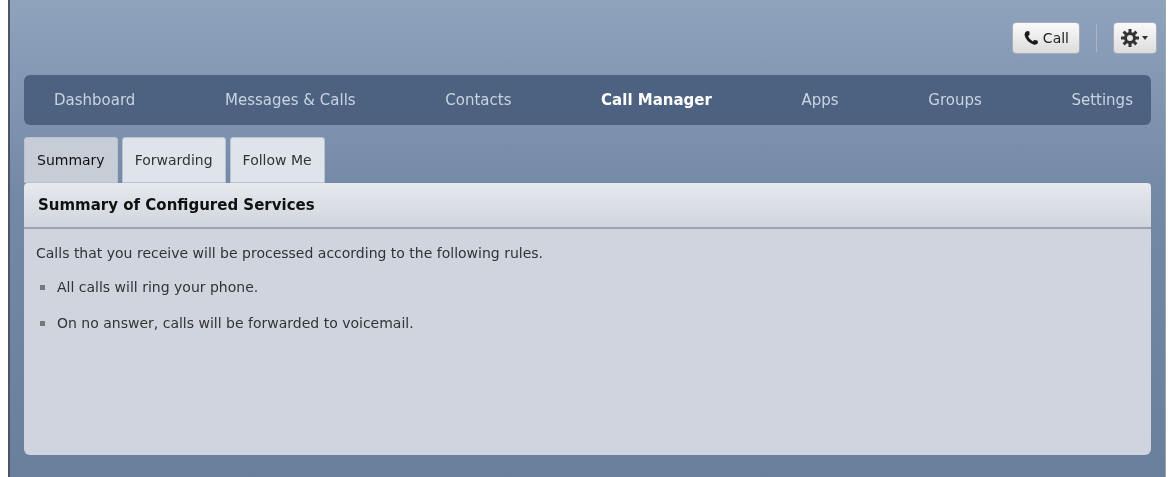 The height and width of the screenshot is (477, 1172). I want to click on sub-tab: Summary, so click(71, 160).